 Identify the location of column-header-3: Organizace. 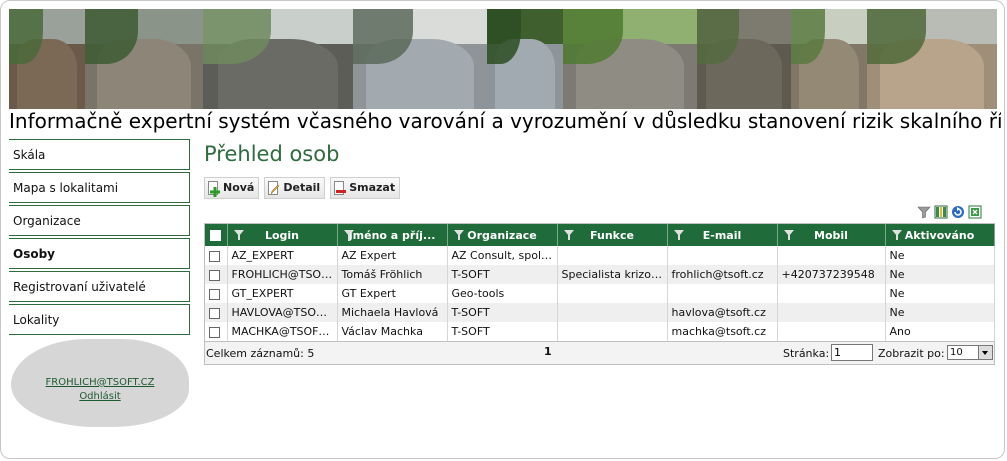
(502, 235).